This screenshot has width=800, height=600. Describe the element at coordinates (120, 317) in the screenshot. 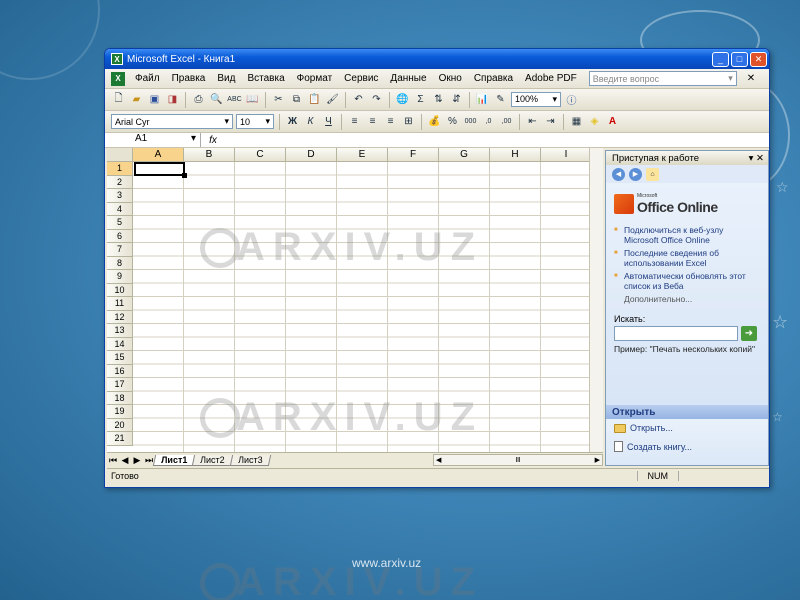

I see `row-header: 12` at that location.